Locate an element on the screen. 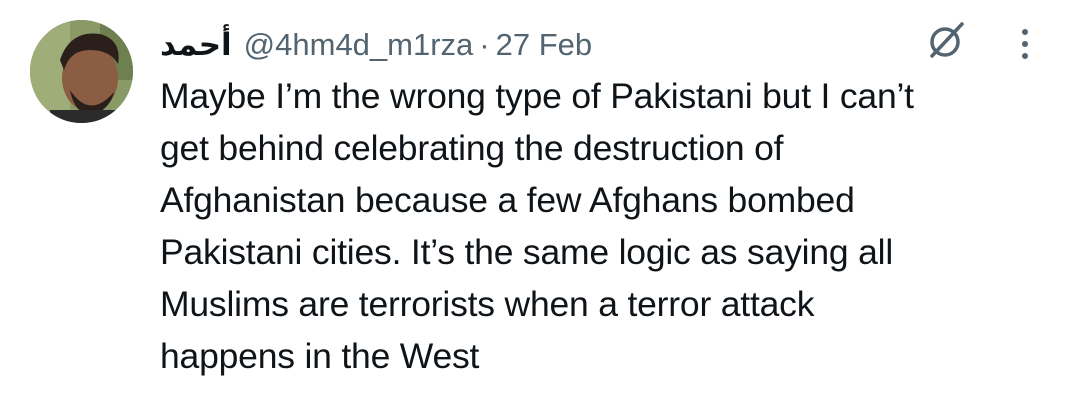 The width and height of the screenshot is (1070, 401). tweet-text-line: Afghanistan because a few Afghans bombed is located at coordinates (507, 200).